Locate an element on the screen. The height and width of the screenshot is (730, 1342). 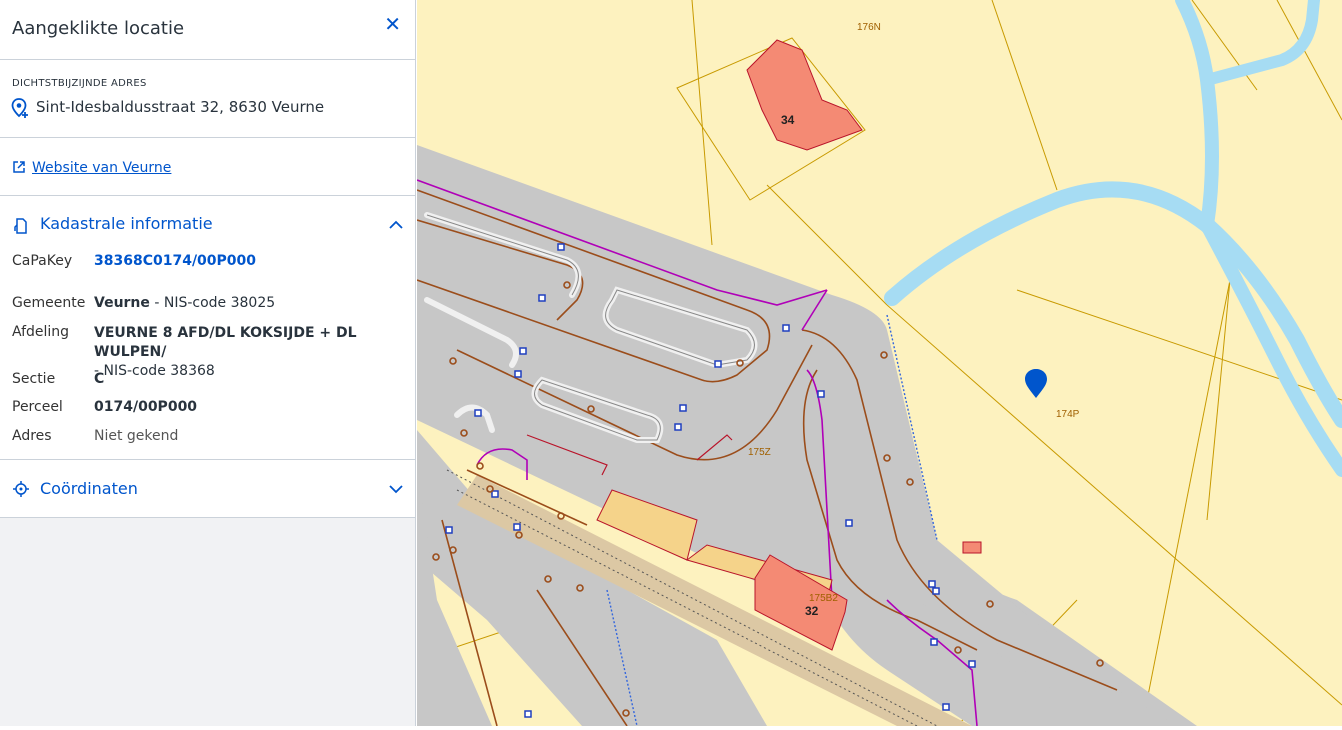
capakey-label: CaPaKey is located at coordinates (42, 261).